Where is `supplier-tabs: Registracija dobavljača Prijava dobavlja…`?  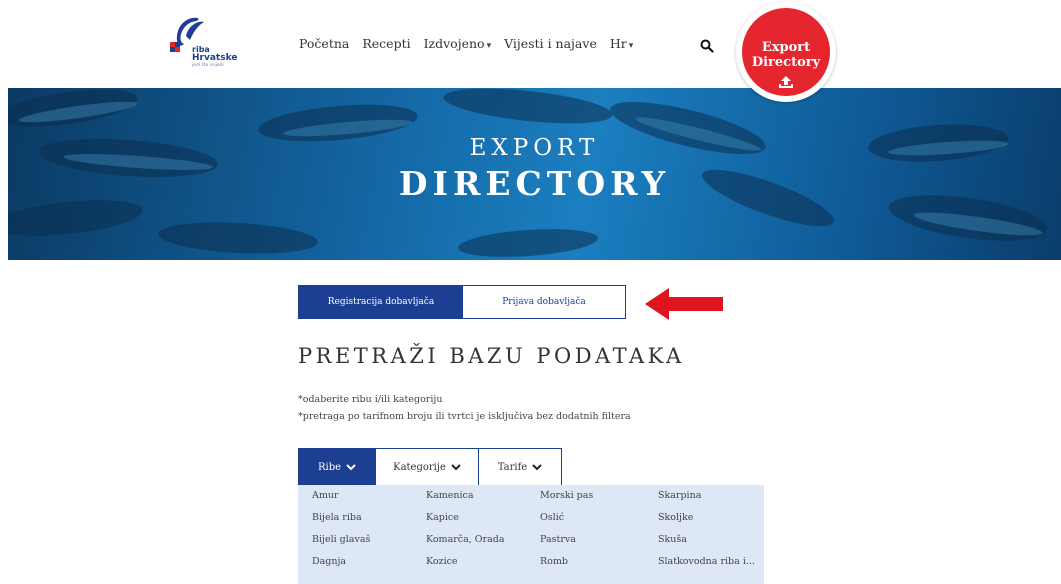
supplier-tabs: Registracija dobavljača Prijava dobavlja… is located at coordinates (462, 302).